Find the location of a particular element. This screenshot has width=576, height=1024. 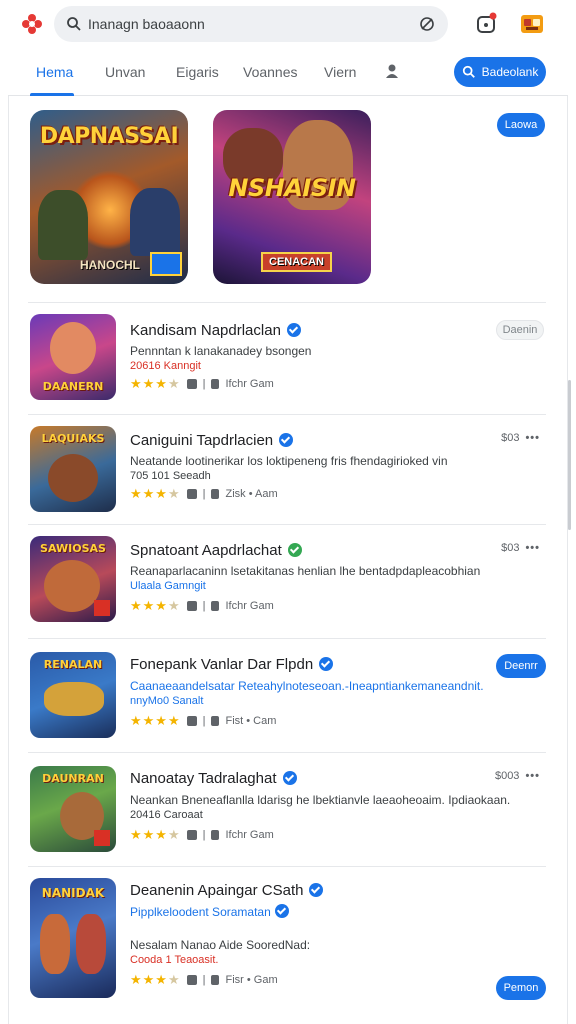

app-name-row: Spnatoant Aapdrlachat is located at coordinates (216, 550).